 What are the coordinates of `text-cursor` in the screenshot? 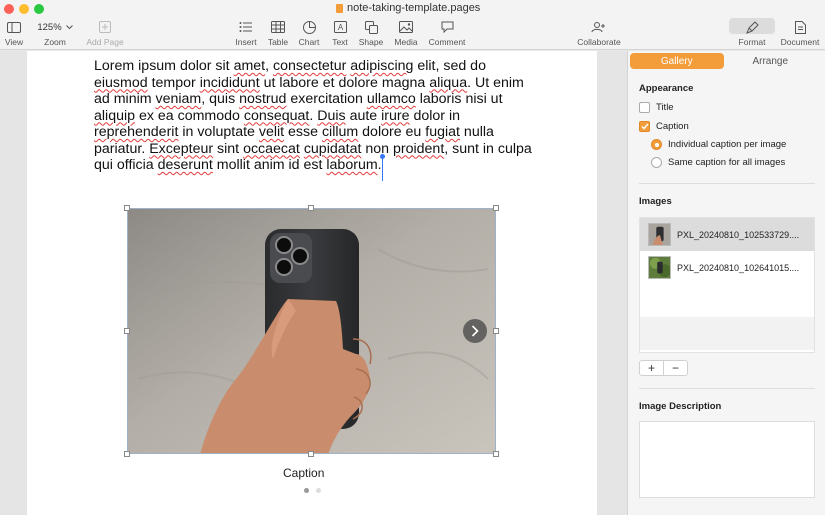 It's located at (382, 167).